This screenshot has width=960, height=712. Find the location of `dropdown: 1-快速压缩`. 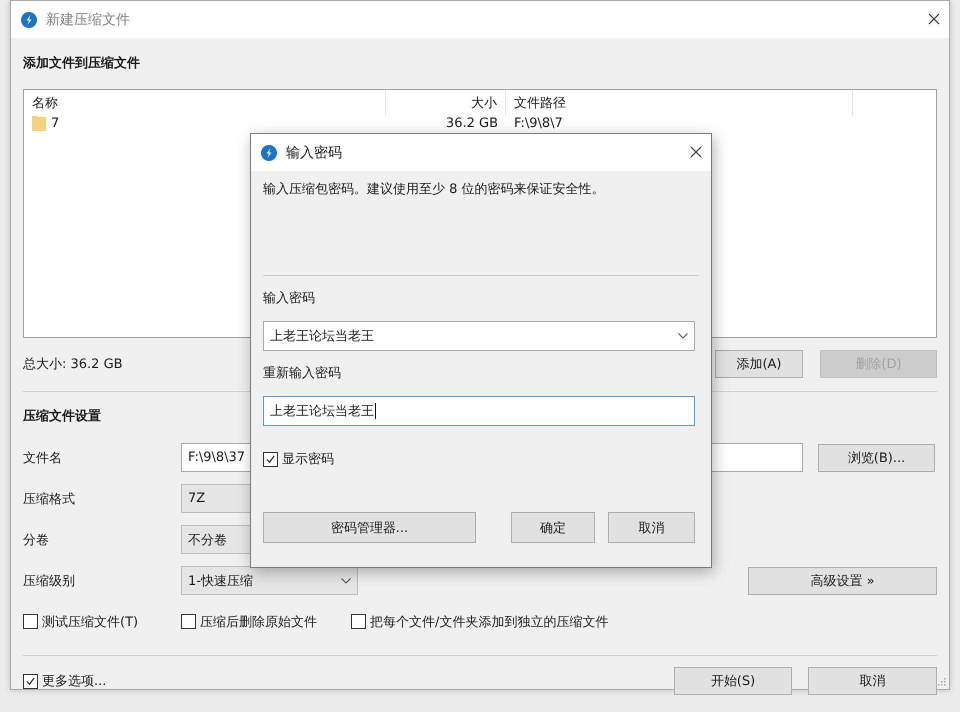

dropdown: 1-快速压缩 is located at coordinates (269, 580).